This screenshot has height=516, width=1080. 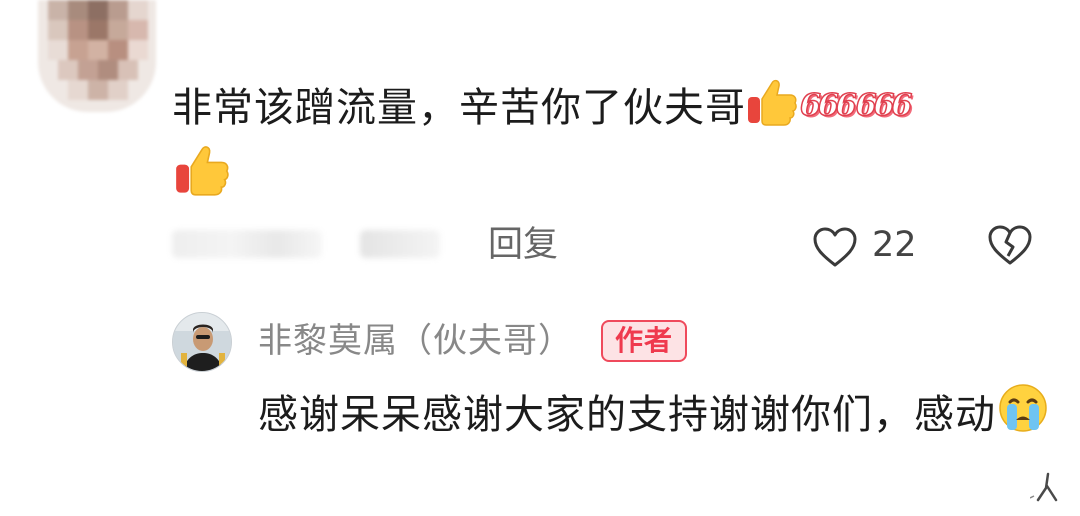 I want to click on author-badge: 作者, so click(x=644, y=341).